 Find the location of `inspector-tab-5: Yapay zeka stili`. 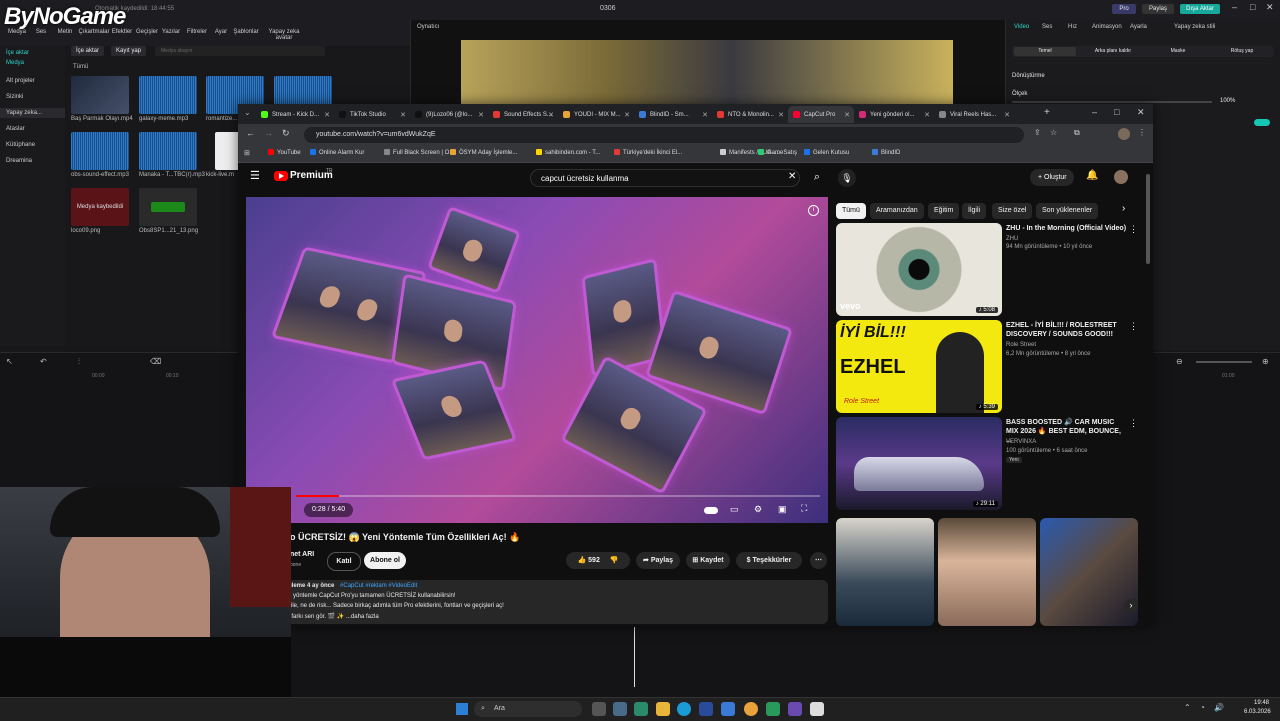

inspector-tab-5: Yapay zeka stili is located at coordinates (1194, 27).